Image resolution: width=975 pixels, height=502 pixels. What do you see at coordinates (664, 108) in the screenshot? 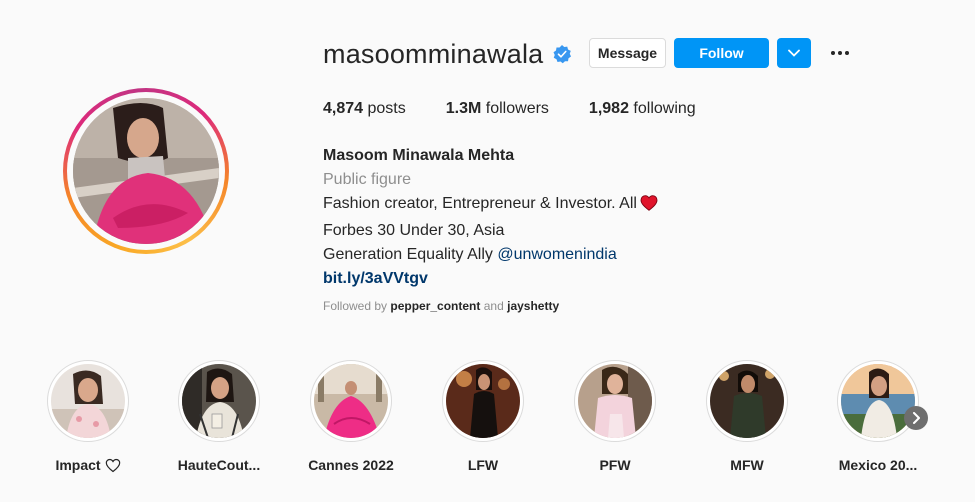
I see `following-label: following` at bounding box center [664, 108].